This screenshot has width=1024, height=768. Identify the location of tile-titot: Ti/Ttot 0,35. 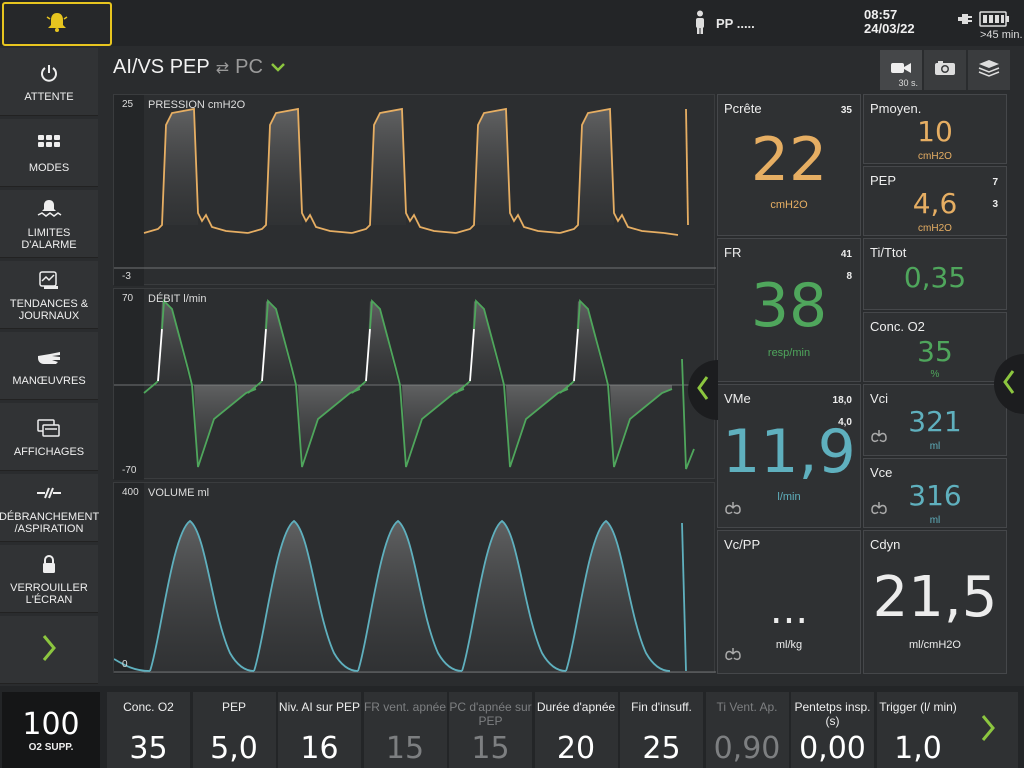
(935, 274).